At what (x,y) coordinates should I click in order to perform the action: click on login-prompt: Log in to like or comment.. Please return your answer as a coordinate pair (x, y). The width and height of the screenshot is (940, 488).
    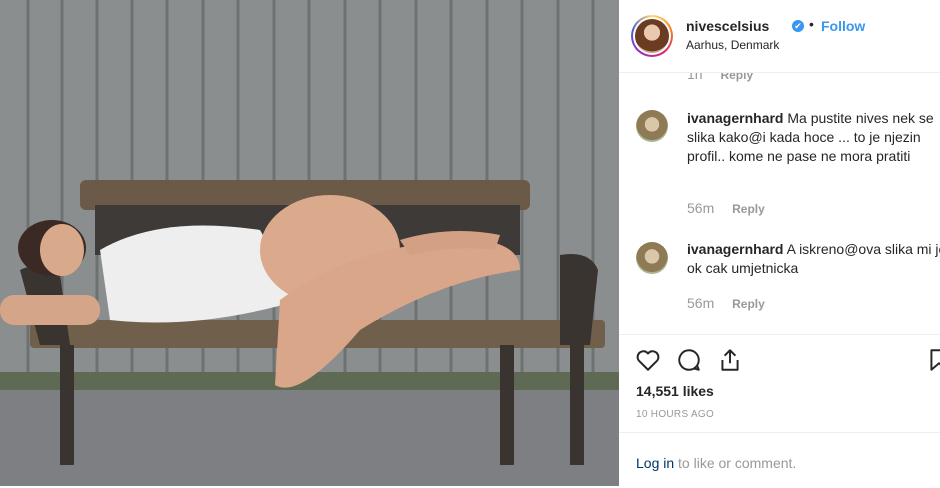
    Looking at the image, I should click on (779, 460).